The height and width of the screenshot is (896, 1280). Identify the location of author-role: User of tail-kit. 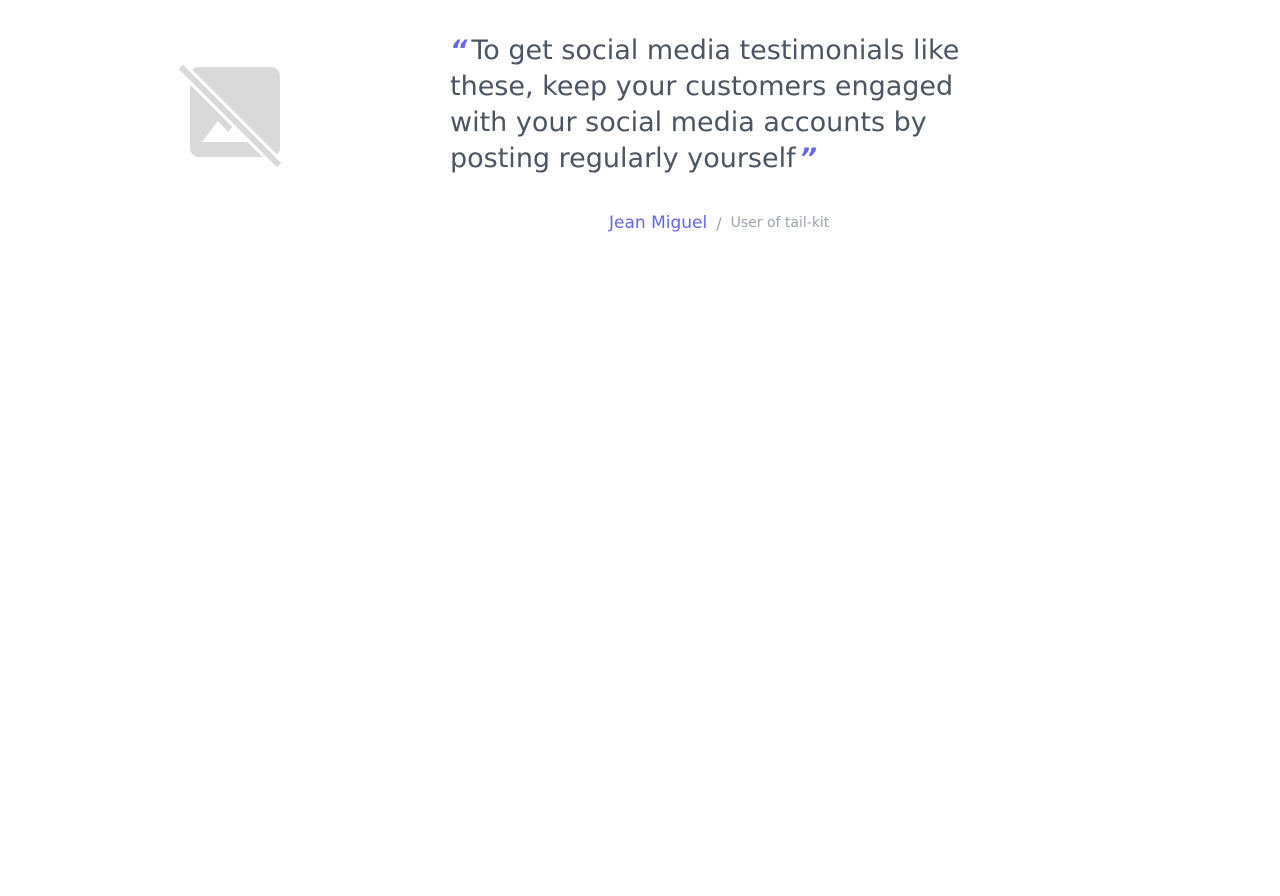
(780, 223).